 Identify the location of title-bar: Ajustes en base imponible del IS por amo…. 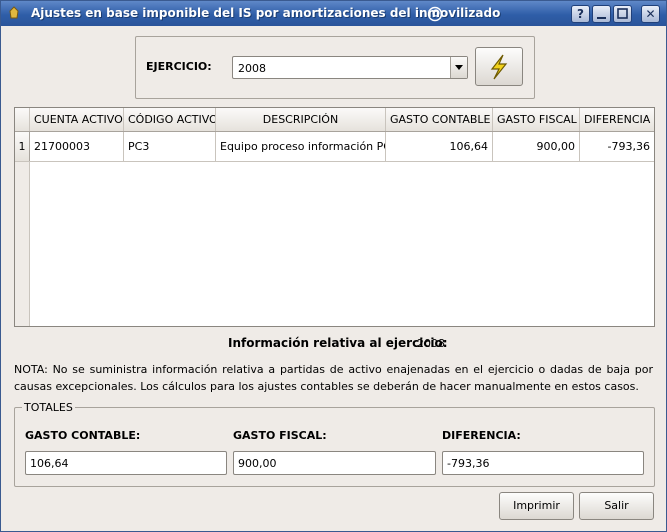
(333, 13).